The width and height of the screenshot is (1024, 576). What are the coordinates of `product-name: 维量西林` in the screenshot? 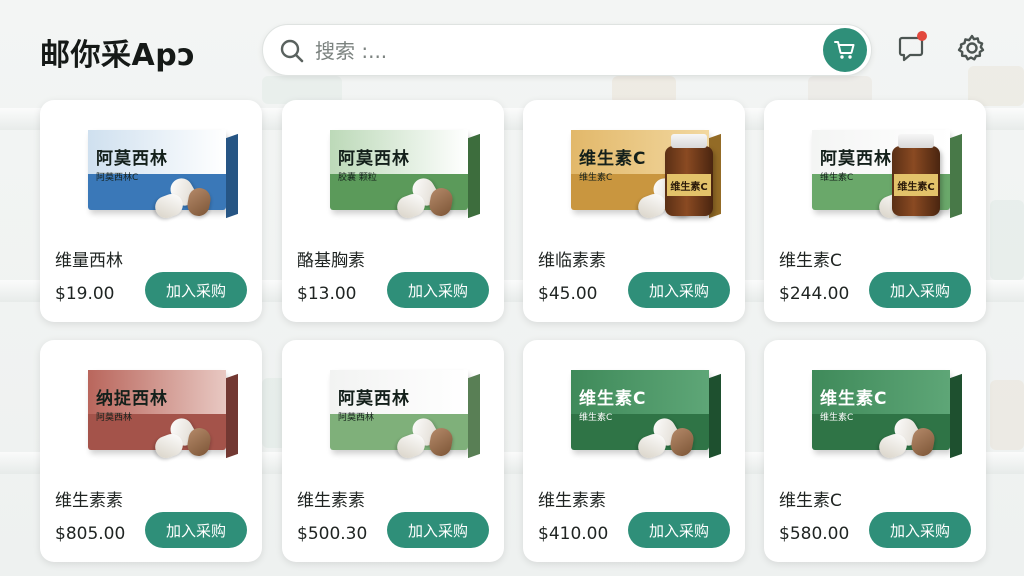 It's located at (89, 261).